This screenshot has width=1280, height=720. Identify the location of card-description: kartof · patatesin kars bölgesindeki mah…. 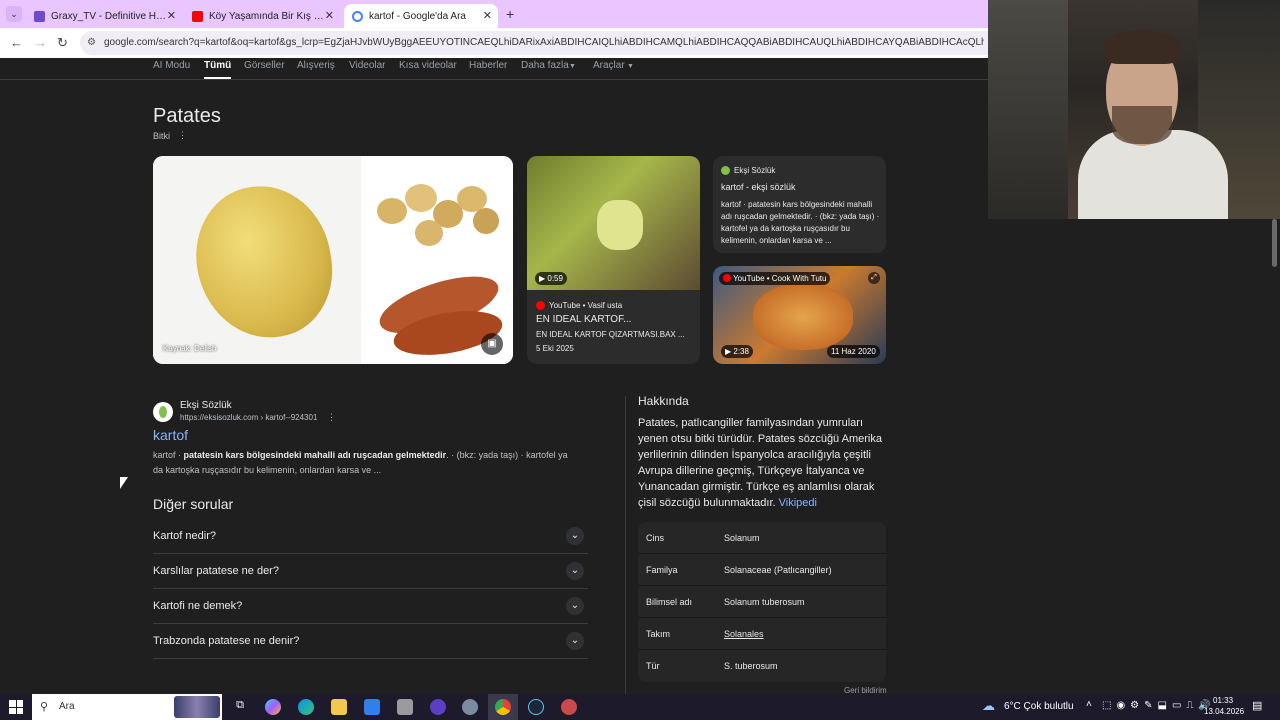
(800, 222).